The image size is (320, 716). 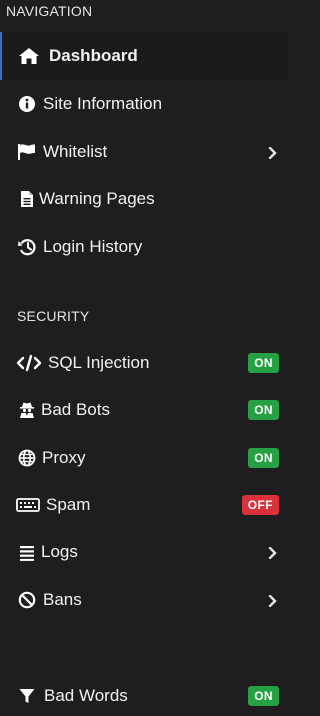 What do you see at coordinates (144, 458) in the screenshot?
I see `sidebar-item-proxy: Proxy ON` at bounding box center [144, 458].